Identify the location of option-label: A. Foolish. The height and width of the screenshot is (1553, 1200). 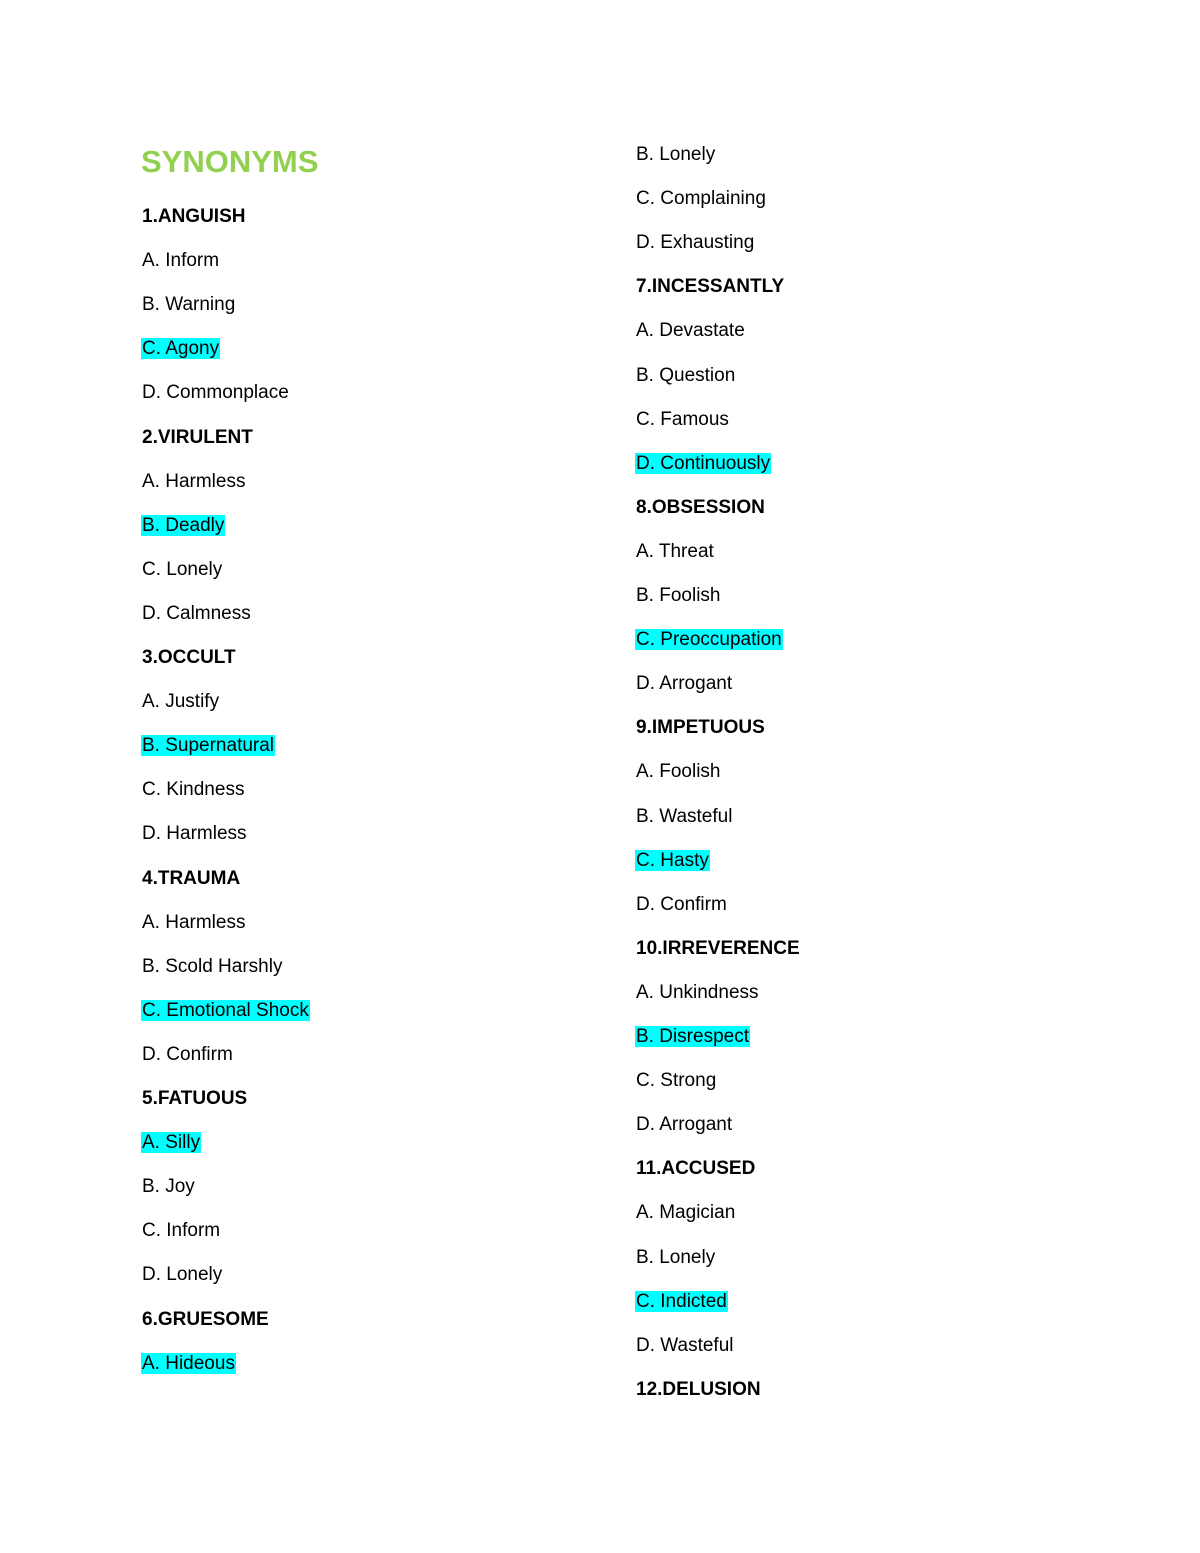
(678, 772).